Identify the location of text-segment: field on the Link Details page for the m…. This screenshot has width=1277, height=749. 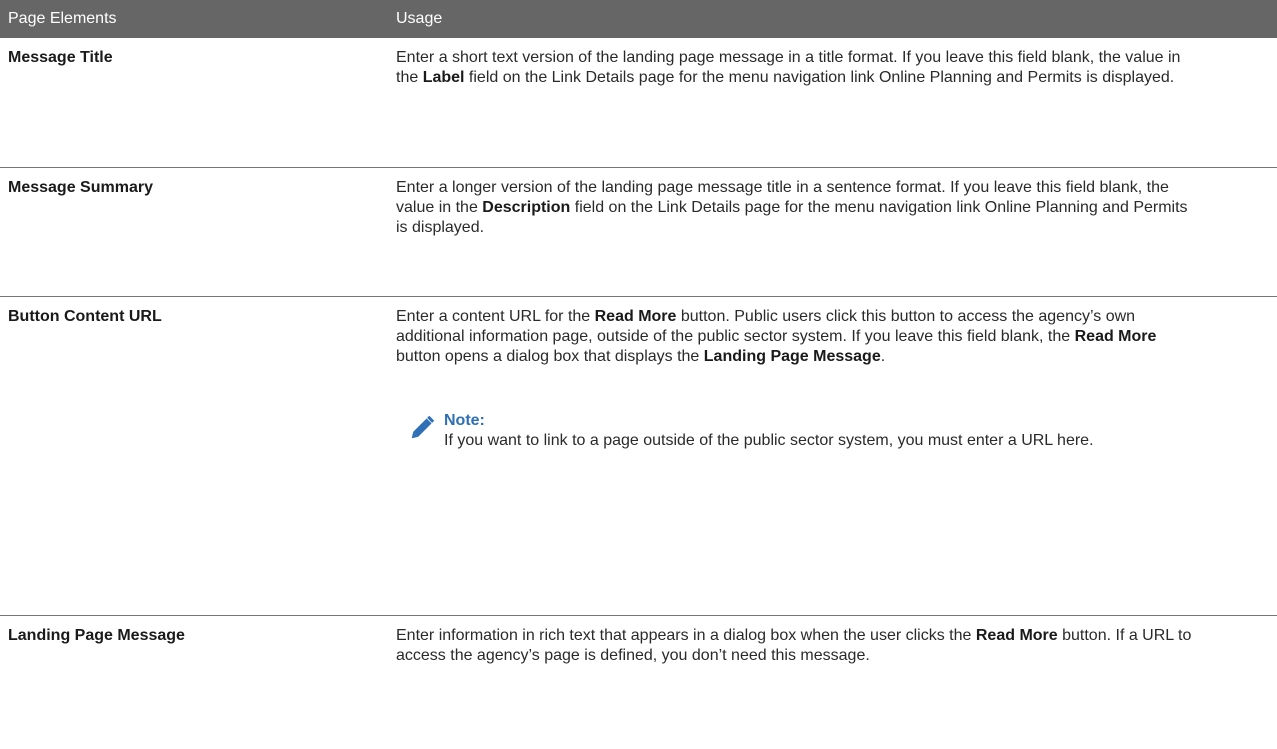
(819, 77).